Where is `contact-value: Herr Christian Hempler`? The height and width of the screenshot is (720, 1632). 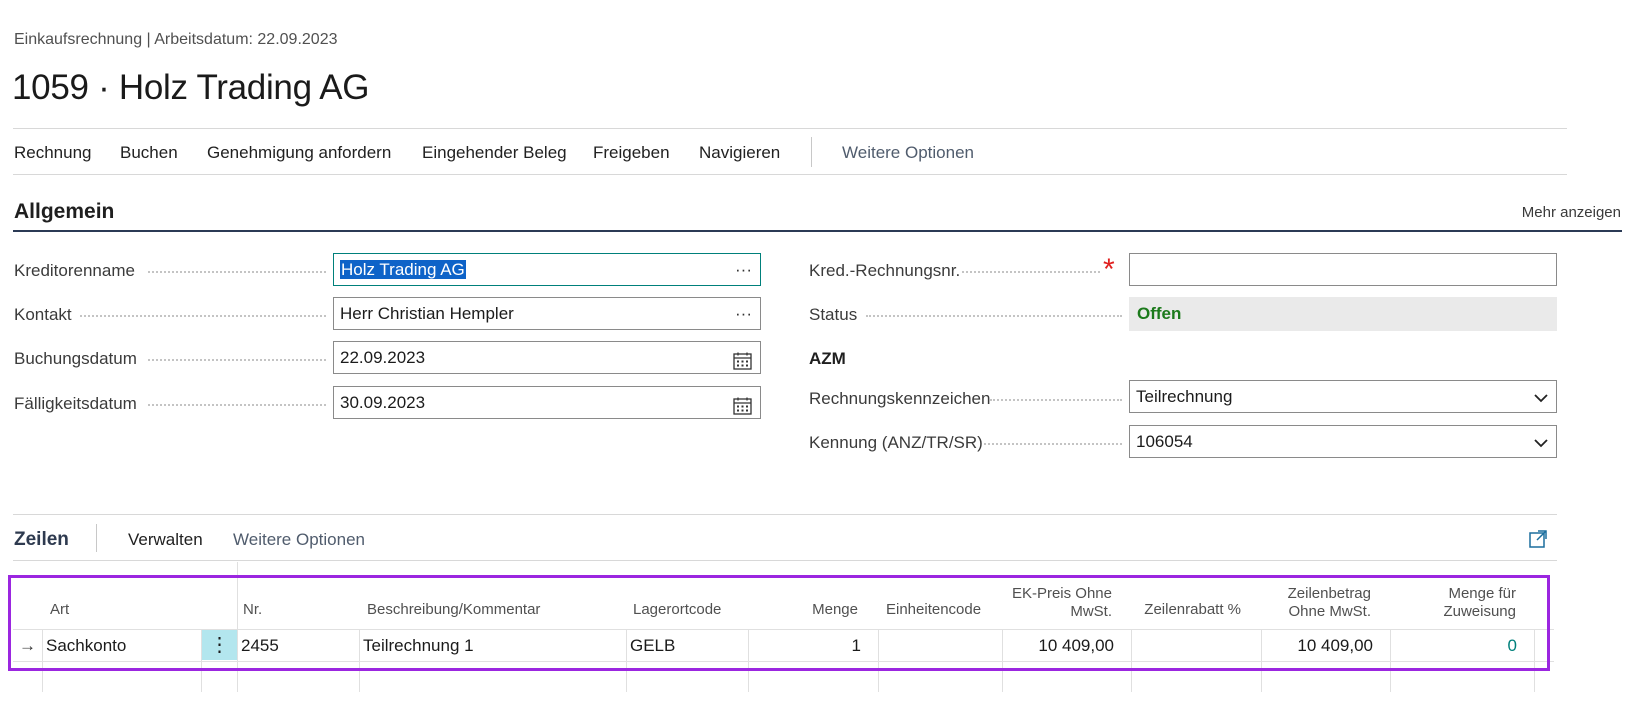 contact-value: Herr Christian Hempler is located at coordinates (427, 313).